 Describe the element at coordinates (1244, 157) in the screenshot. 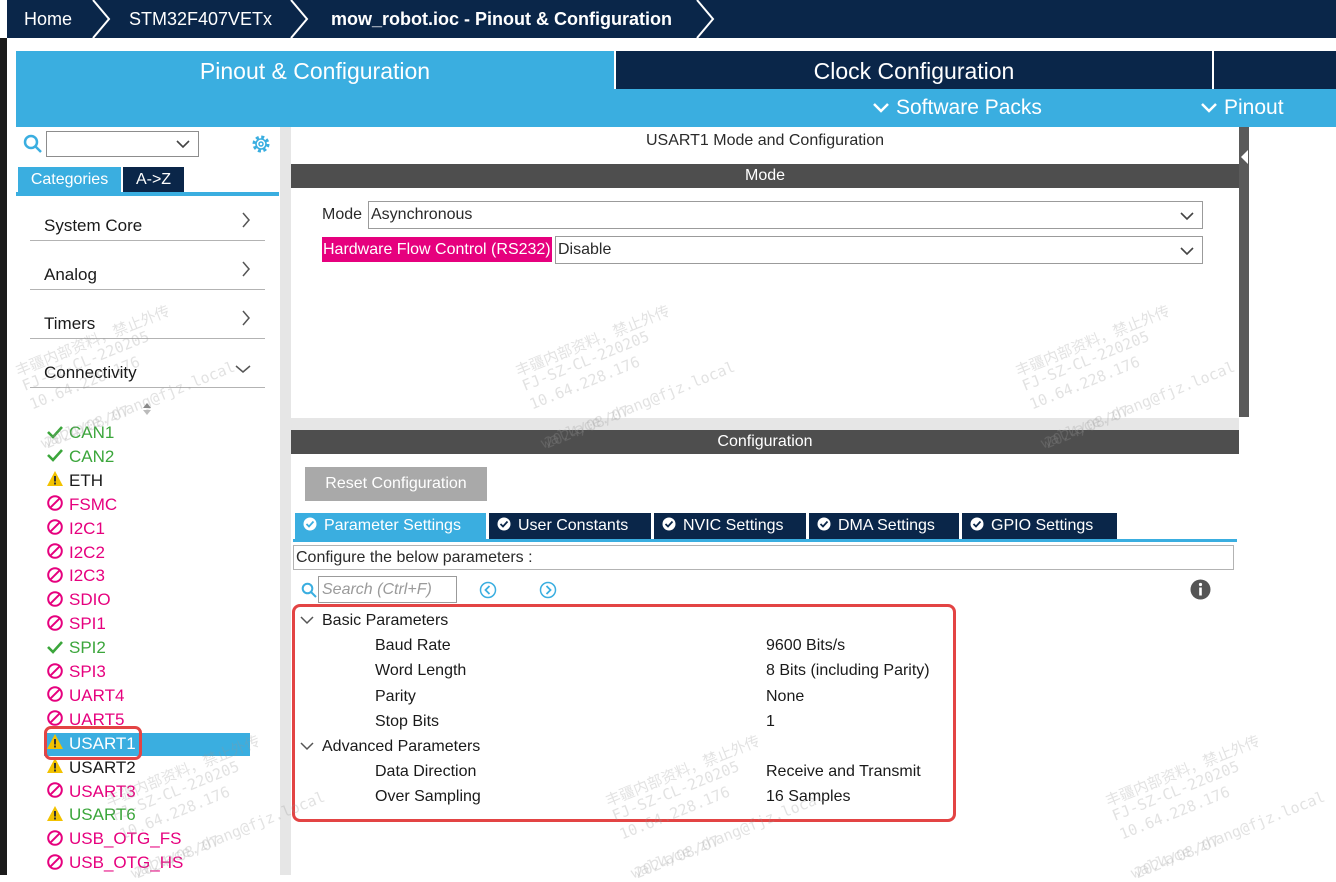

I see `collapse-arrow-icon` at that location.